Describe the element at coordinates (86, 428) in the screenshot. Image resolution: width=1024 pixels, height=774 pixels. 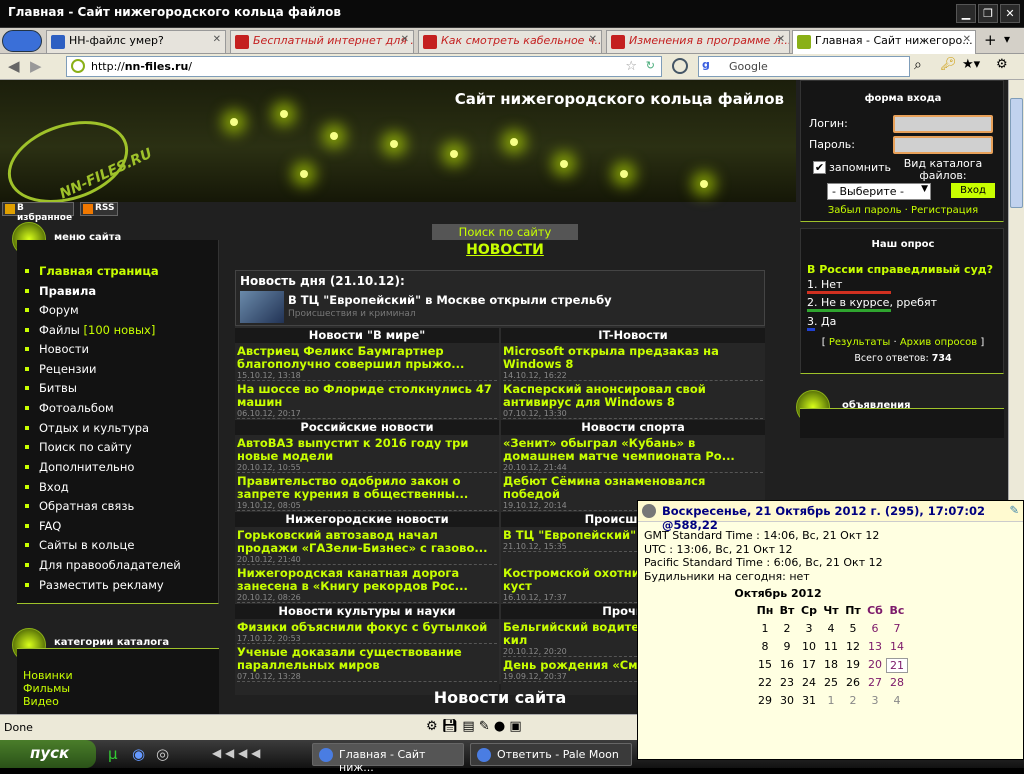
I see `menu-item-leisure: Отдых и культура` at that location.